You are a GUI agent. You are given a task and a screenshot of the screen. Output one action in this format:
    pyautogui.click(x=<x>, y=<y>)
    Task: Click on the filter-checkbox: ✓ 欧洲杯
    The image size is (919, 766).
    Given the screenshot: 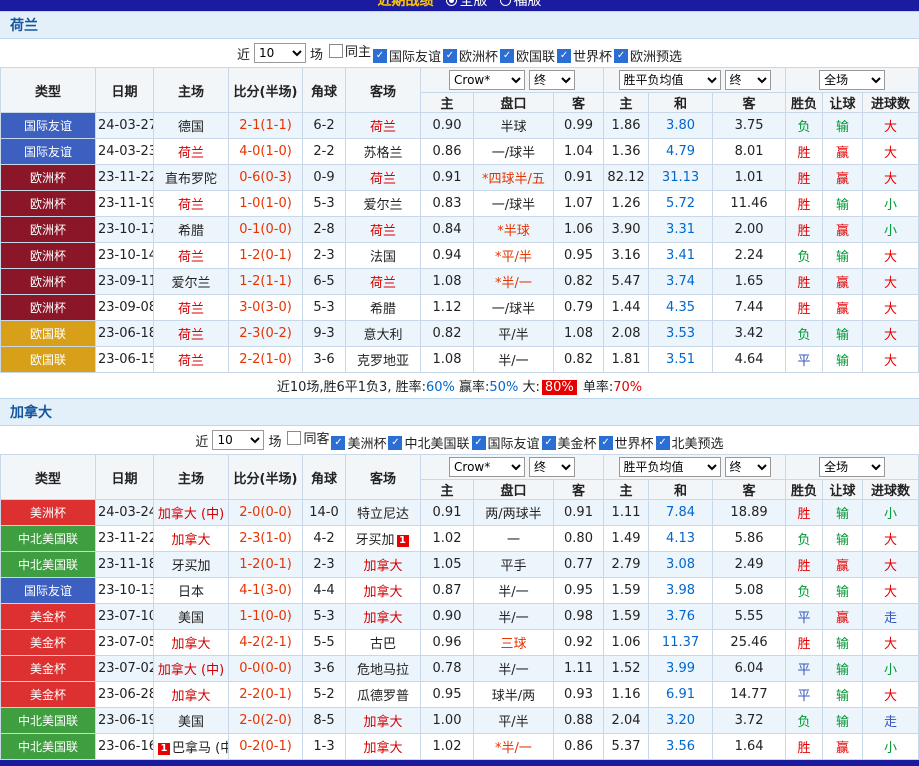 What is the action you would take?
    pyautogui.click(x=470, y=55)
    